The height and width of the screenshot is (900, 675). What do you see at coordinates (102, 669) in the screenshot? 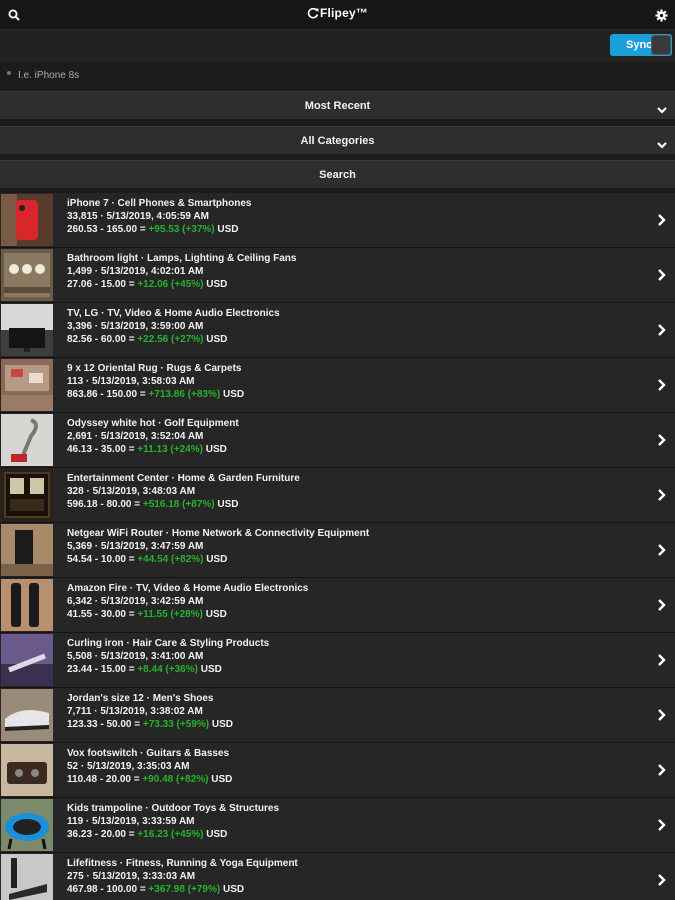
I see `item-price-calc: 23.44 - 15.00 =` at bounding box center [102, 669].